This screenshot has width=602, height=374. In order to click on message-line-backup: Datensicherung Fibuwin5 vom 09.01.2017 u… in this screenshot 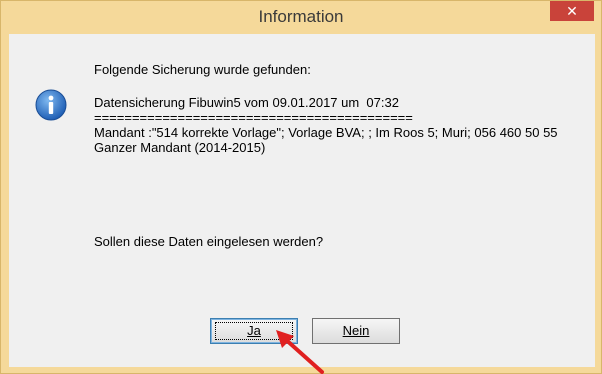, I will do `click(246, 102)`.